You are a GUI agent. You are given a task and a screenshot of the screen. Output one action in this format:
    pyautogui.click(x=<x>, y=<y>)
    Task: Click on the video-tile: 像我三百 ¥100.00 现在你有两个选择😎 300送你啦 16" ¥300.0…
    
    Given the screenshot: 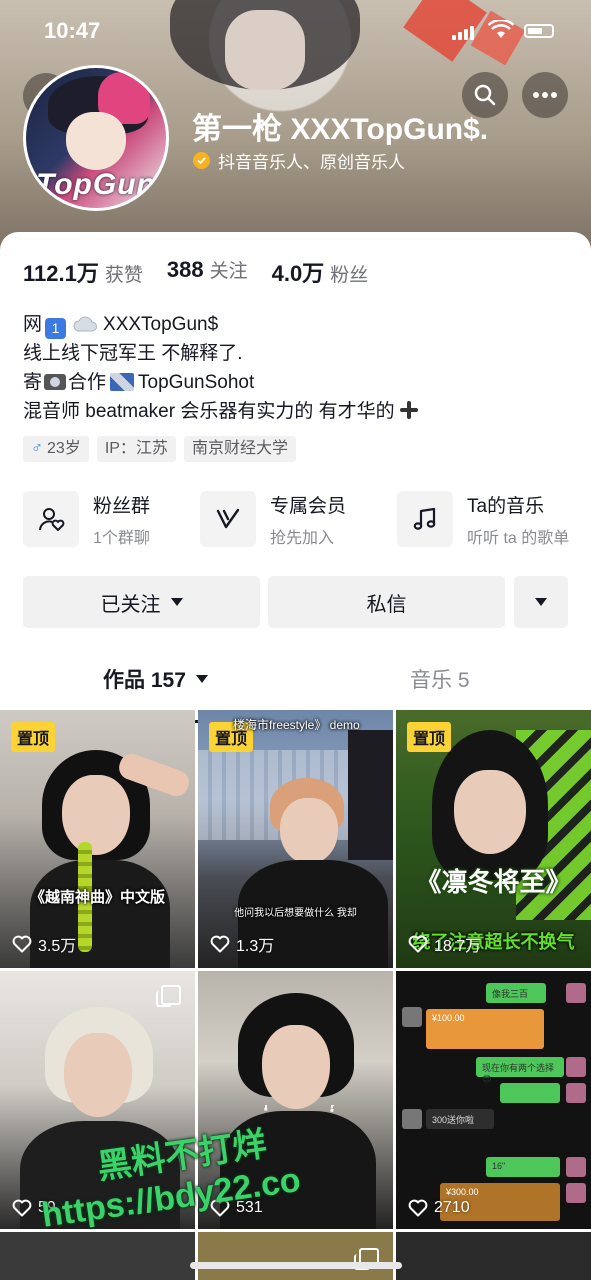 What is the action you would take?
    pyautogui.click(x=493, y=1100)
    